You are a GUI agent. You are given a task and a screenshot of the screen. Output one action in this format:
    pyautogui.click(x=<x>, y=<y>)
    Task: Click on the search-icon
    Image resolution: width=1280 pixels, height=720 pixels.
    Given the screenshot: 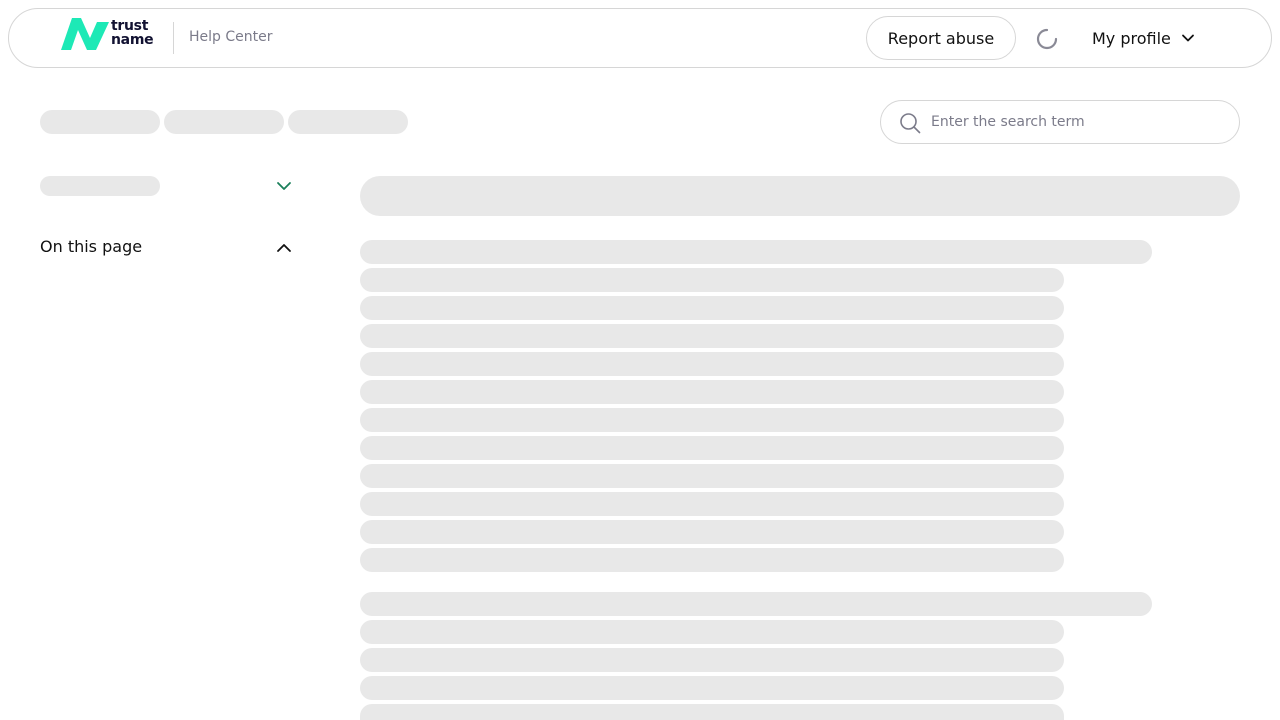 What is the action you would take?
    pyautogui.click(x=910, y=123)
    